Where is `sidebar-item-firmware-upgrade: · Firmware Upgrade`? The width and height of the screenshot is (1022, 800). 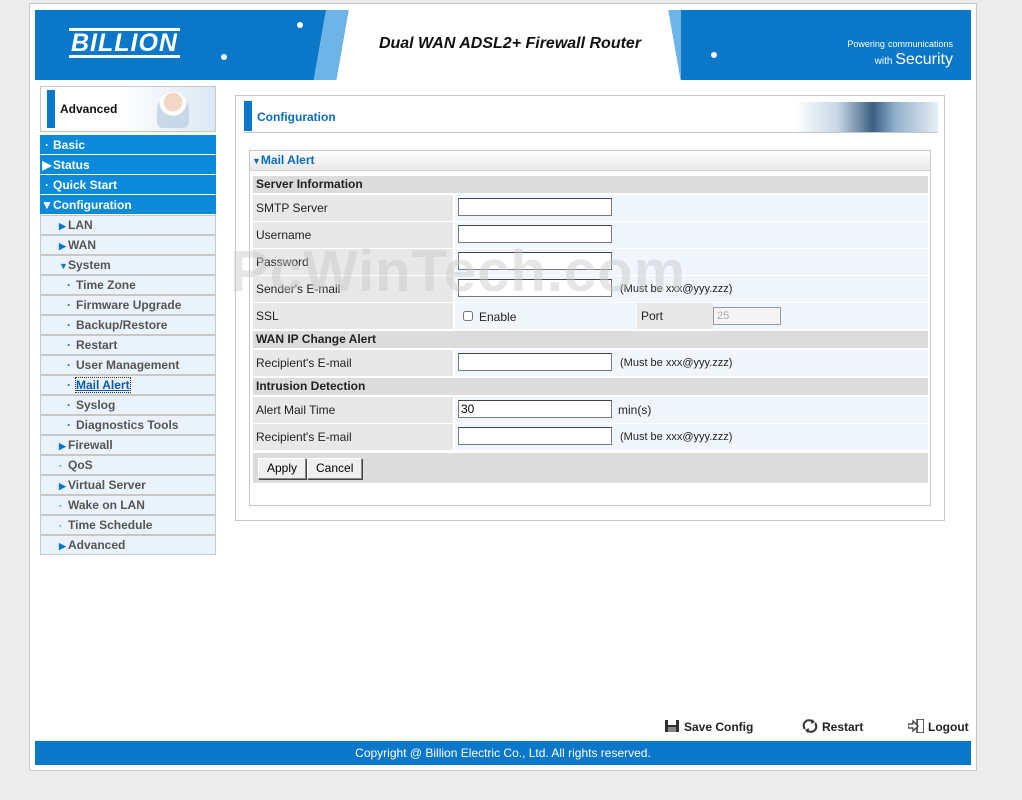
sidebar-item-firmware-upgrade: · Firmware Upgrade is located at coordinates (128, 305).